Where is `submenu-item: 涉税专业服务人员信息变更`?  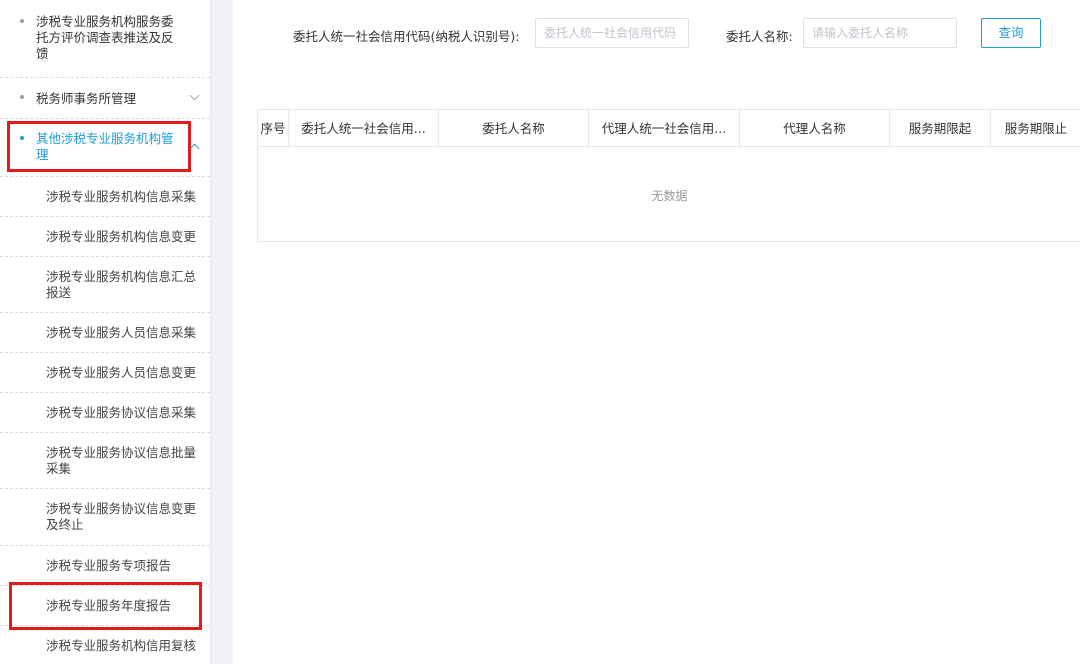 submenu-item: 涉税专业服务人员信息变更 is located at coordinates (105, 373).